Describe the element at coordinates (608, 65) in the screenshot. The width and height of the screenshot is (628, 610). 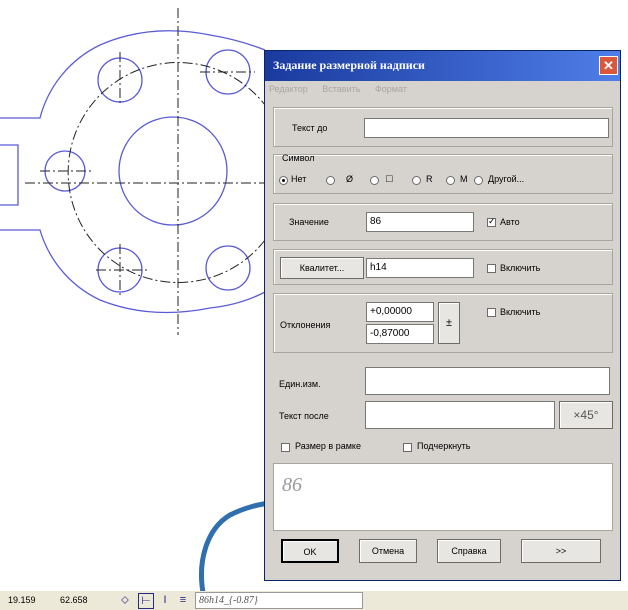
I see `close-icon: ✕` at that location.